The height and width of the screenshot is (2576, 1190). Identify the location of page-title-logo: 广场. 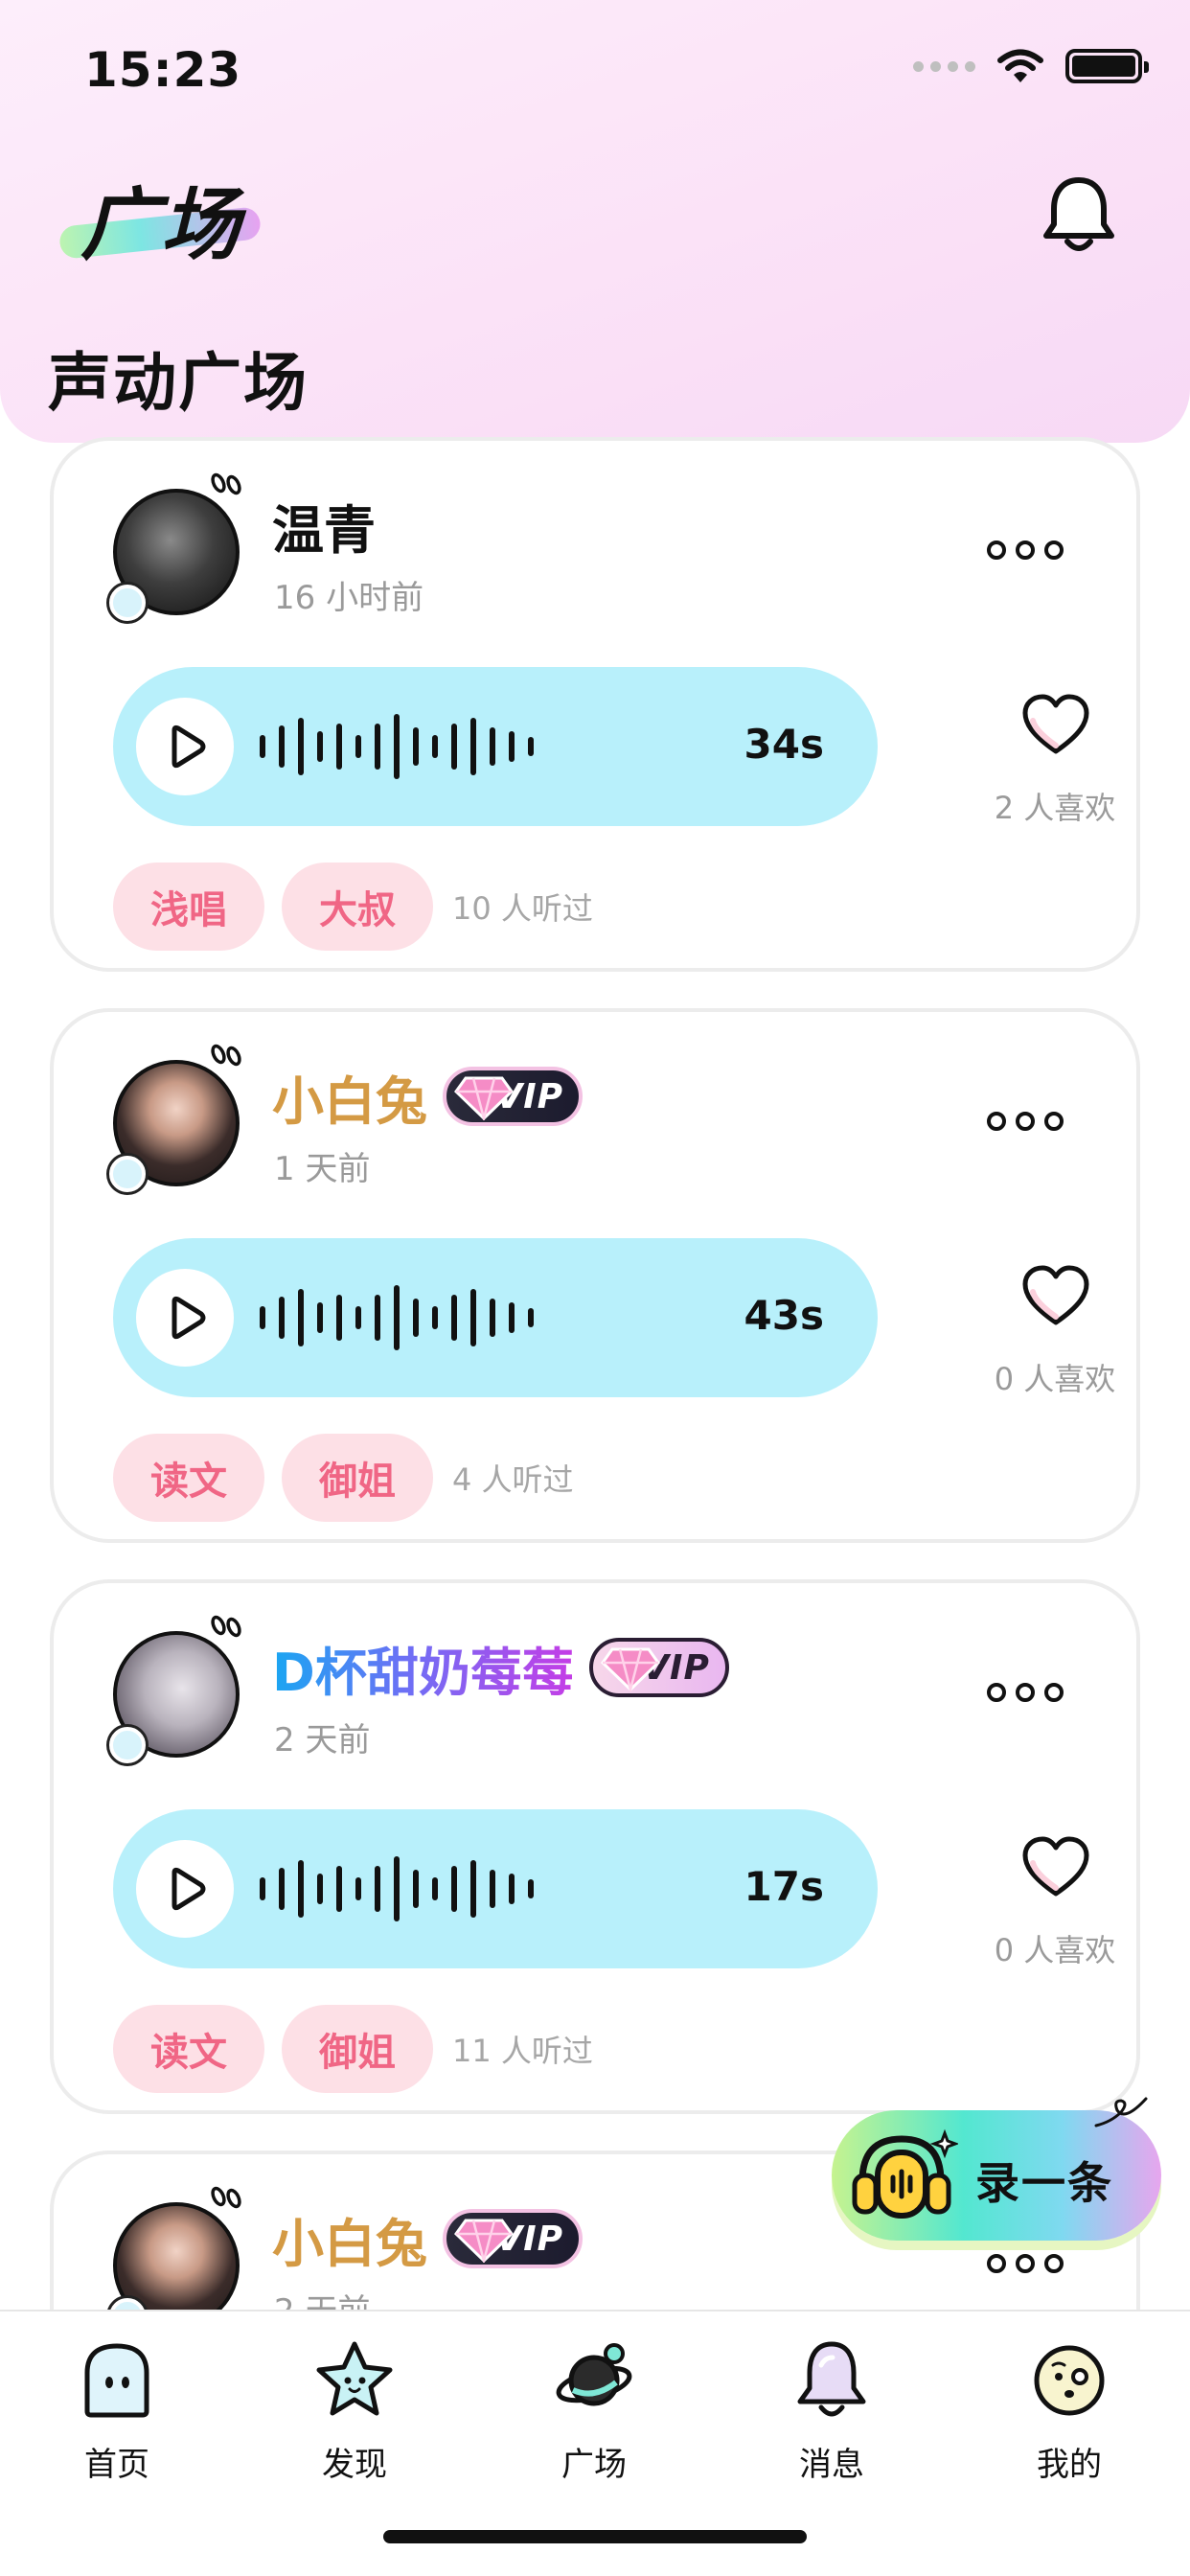
(160, 216).